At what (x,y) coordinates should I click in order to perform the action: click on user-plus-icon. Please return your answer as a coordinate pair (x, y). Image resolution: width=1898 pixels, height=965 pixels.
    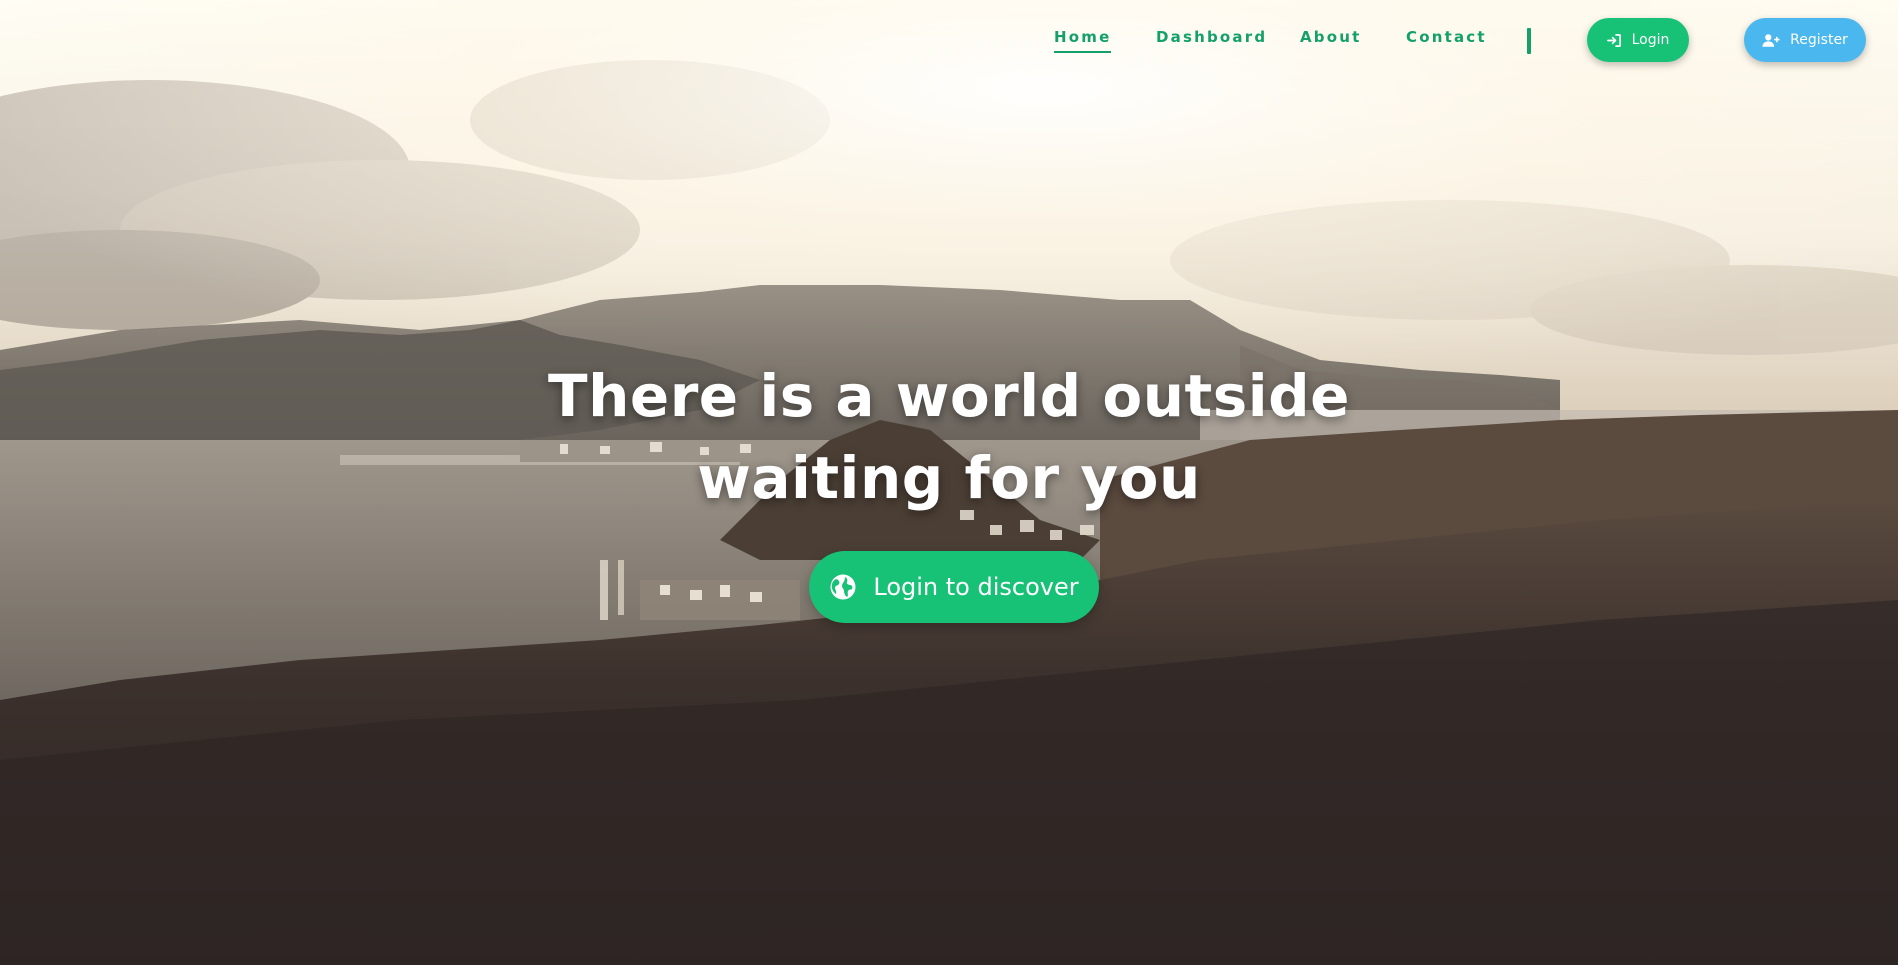
    Looking at the image, I should click on (1771, 40).